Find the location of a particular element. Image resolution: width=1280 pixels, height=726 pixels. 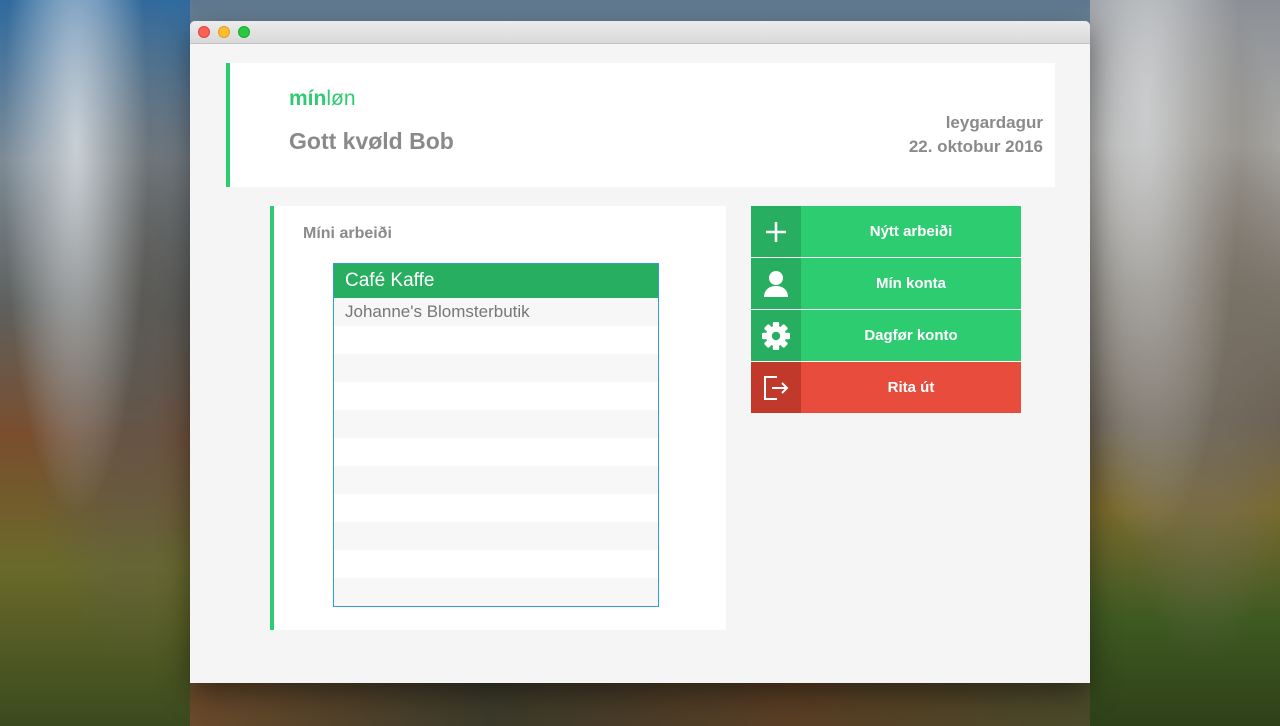

date-display: leygardagur 22. oktobur 2016 is located at coordinates (976, 135).